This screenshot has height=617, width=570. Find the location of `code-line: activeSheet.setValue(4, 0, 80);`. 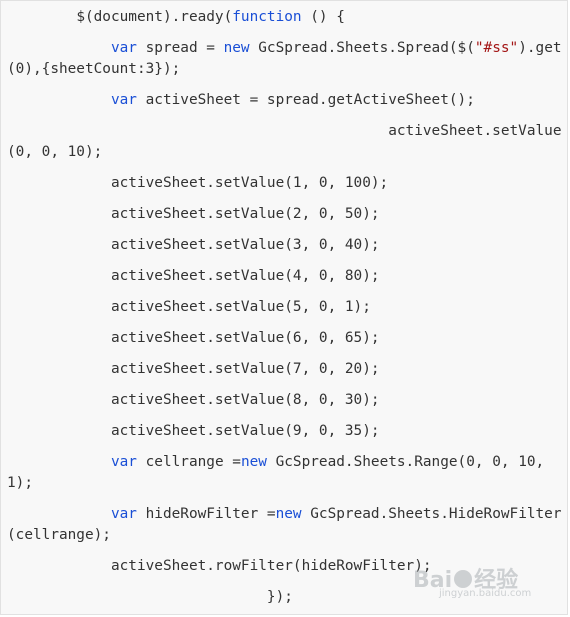

code-line: activeSheet.setValue(4, 0, 80); is located at coordinates (285, 276).